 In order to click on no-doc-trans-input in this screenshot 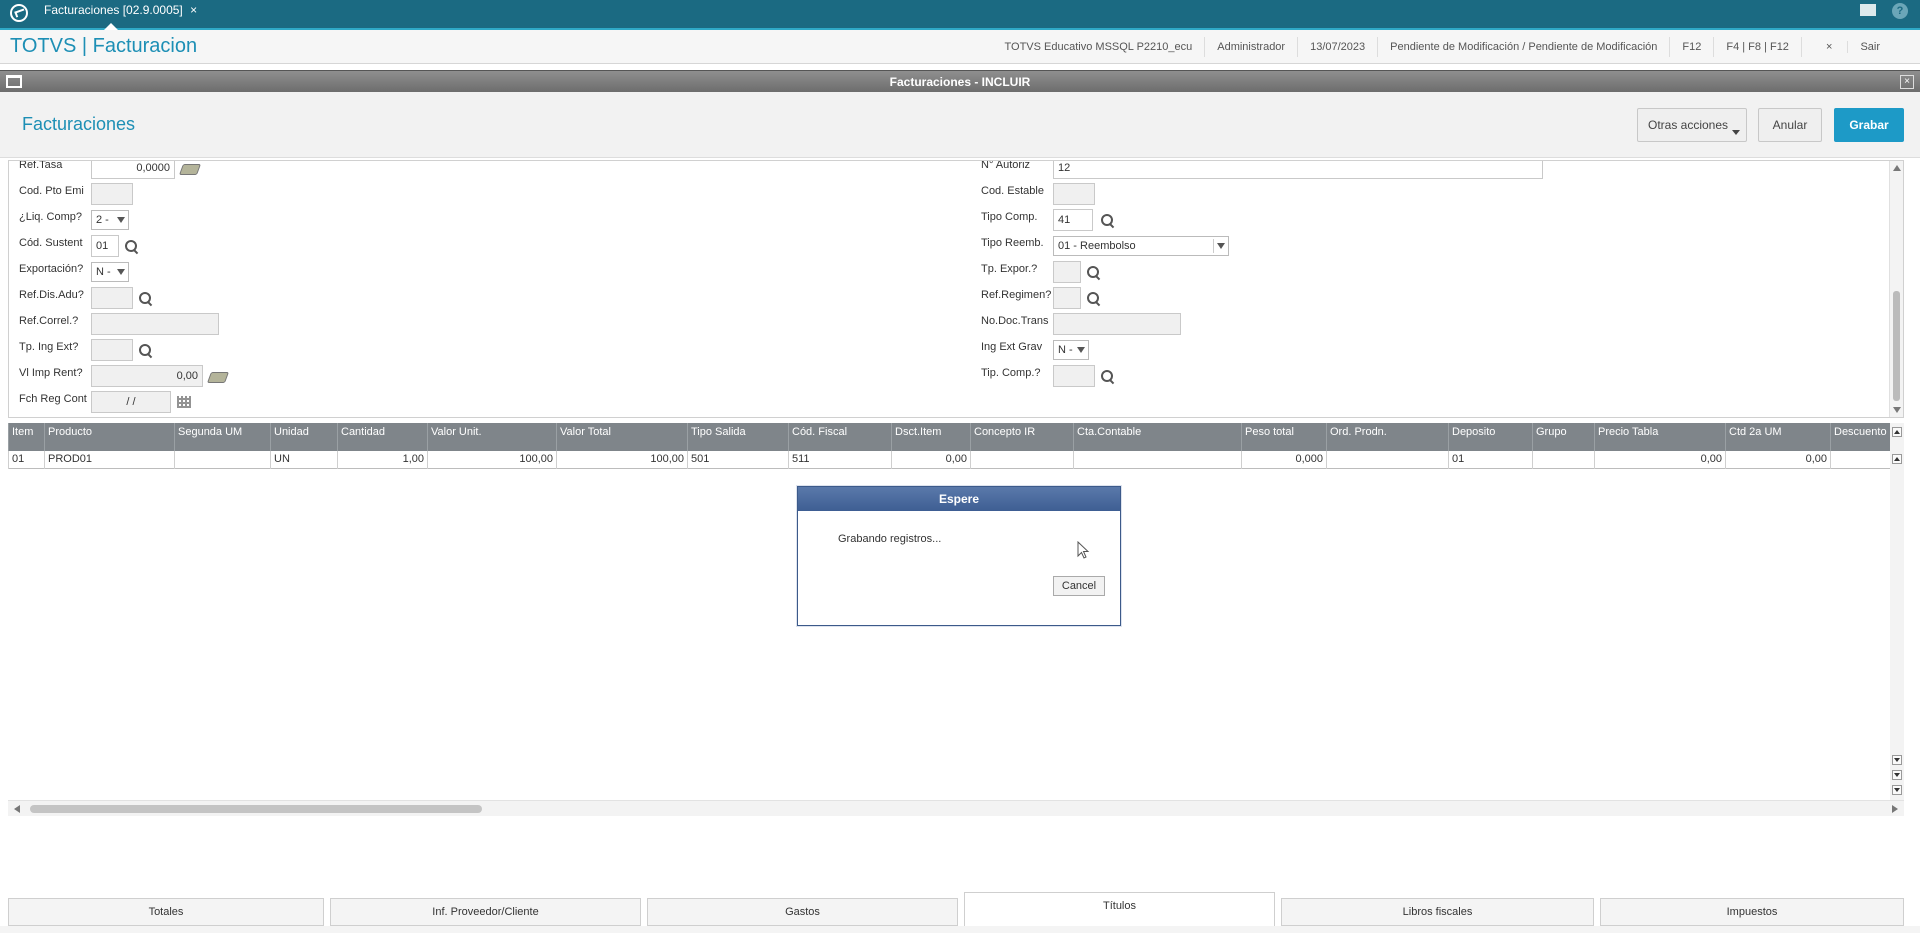, I will do `click(1117, 324)`.